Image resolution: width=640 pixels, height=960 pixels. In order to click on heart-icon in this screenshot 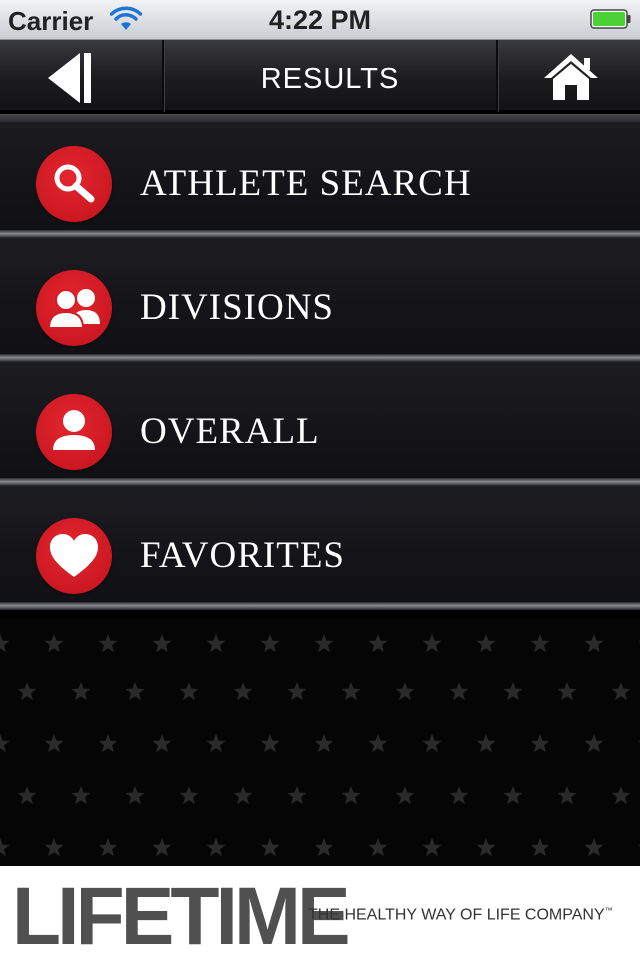, I will do `click(74, 556)`.